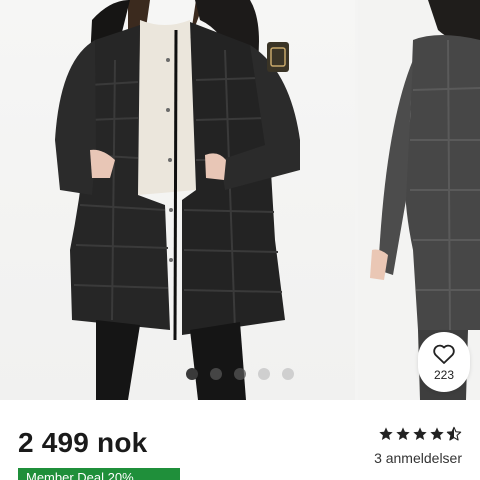 The height and width of the screenshot is (480, 480). Describe the element at coordinates (407, 458) in the screenshot. I see `reviews-count-link: 3 anmeldelser` at that location.